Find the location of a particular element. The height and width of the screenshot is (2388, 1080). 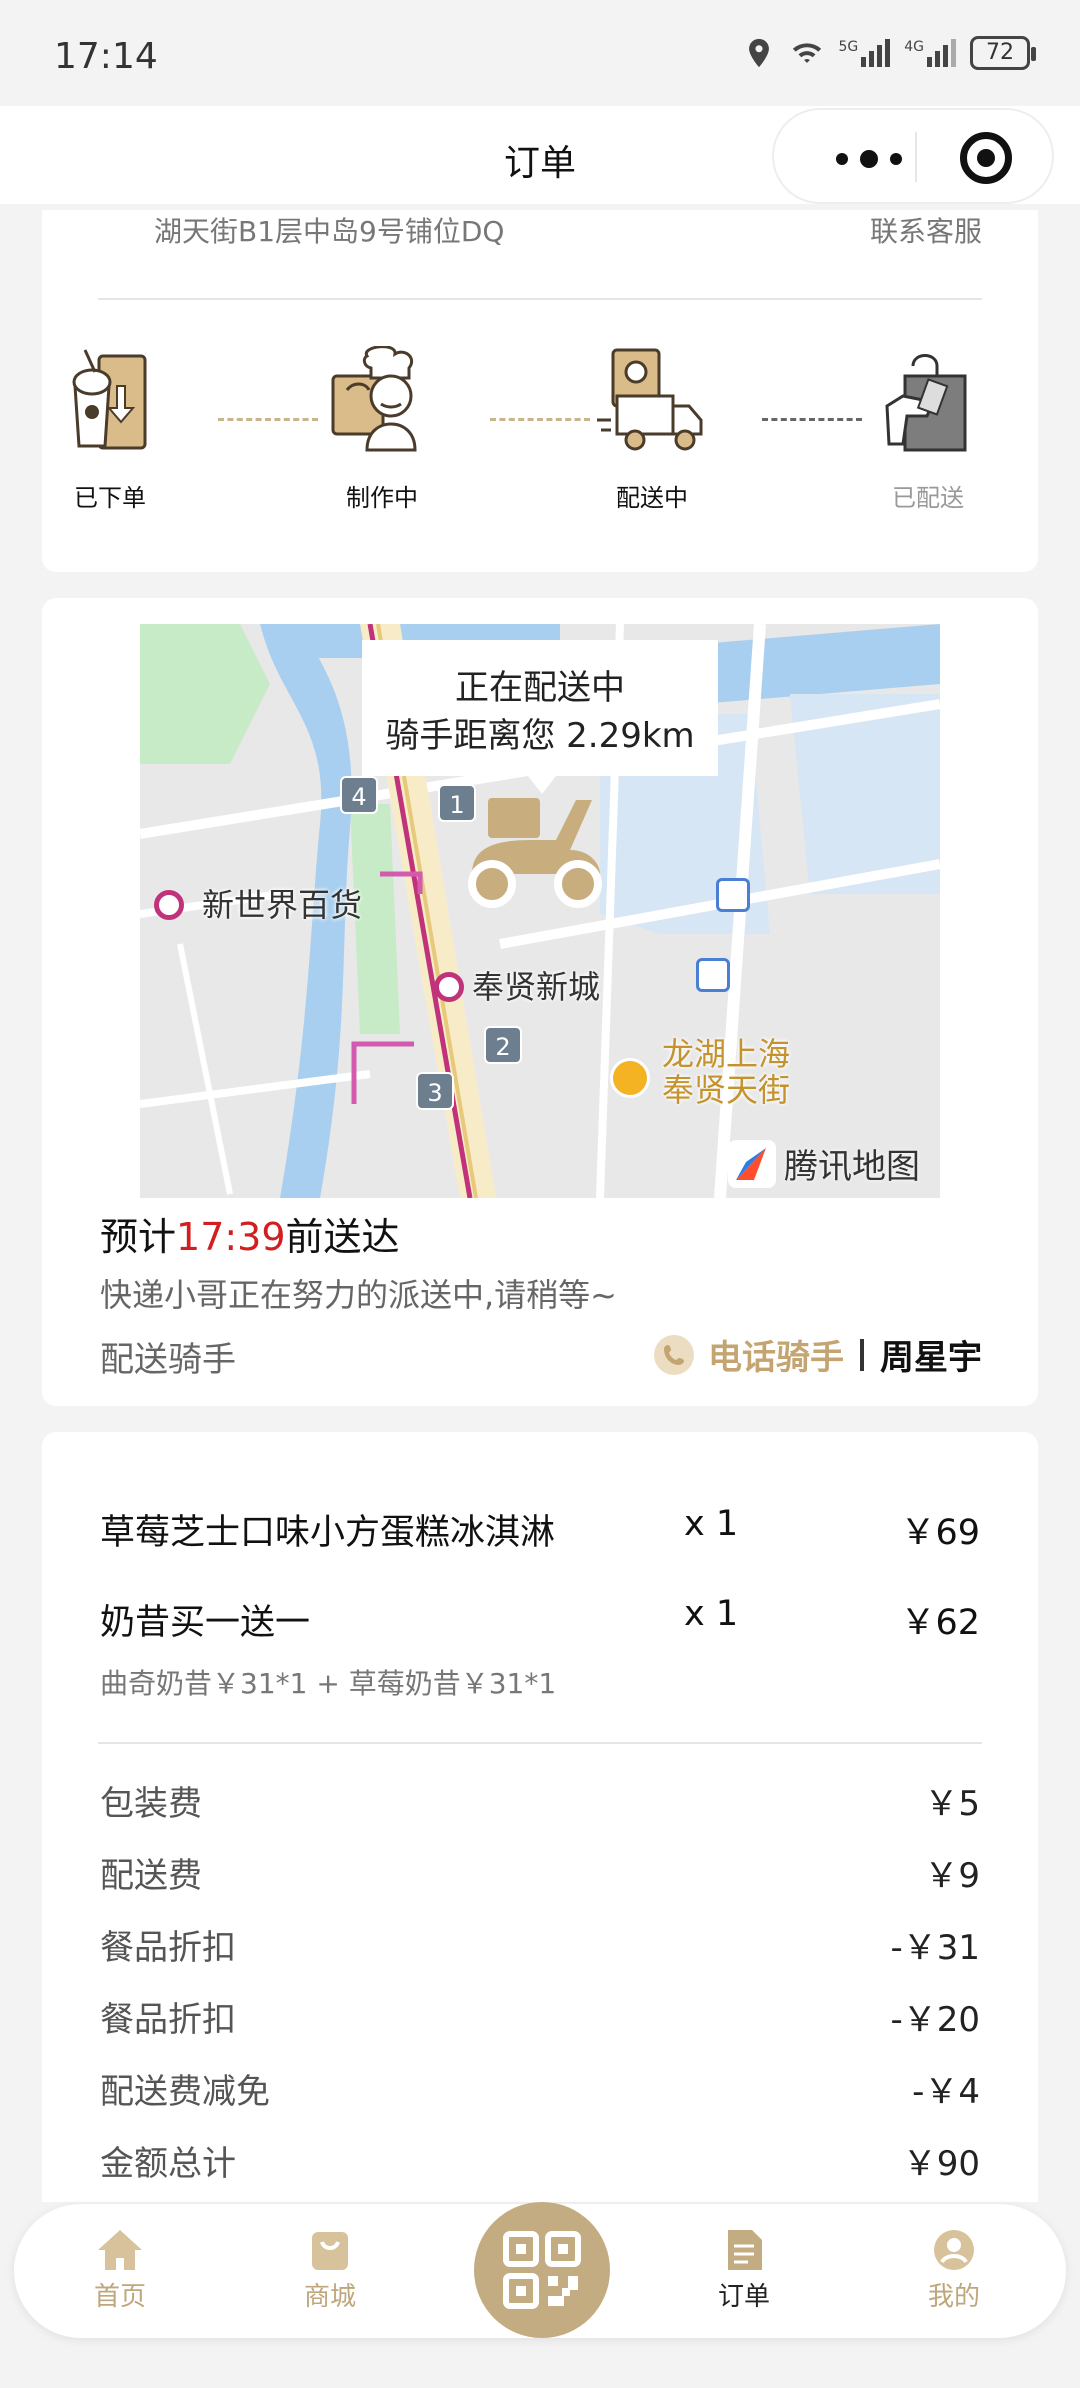

rider-name: 周星宇 is located at coordinates (931, 1358).